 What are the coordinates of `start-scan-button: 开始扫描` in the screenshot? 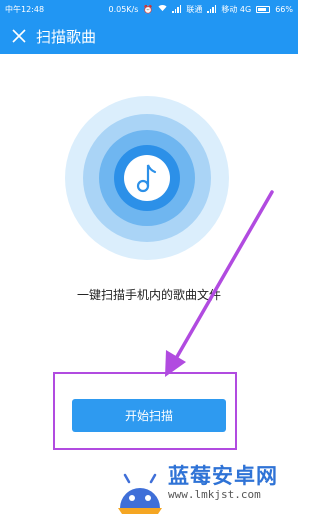 It's located at (149, 415).